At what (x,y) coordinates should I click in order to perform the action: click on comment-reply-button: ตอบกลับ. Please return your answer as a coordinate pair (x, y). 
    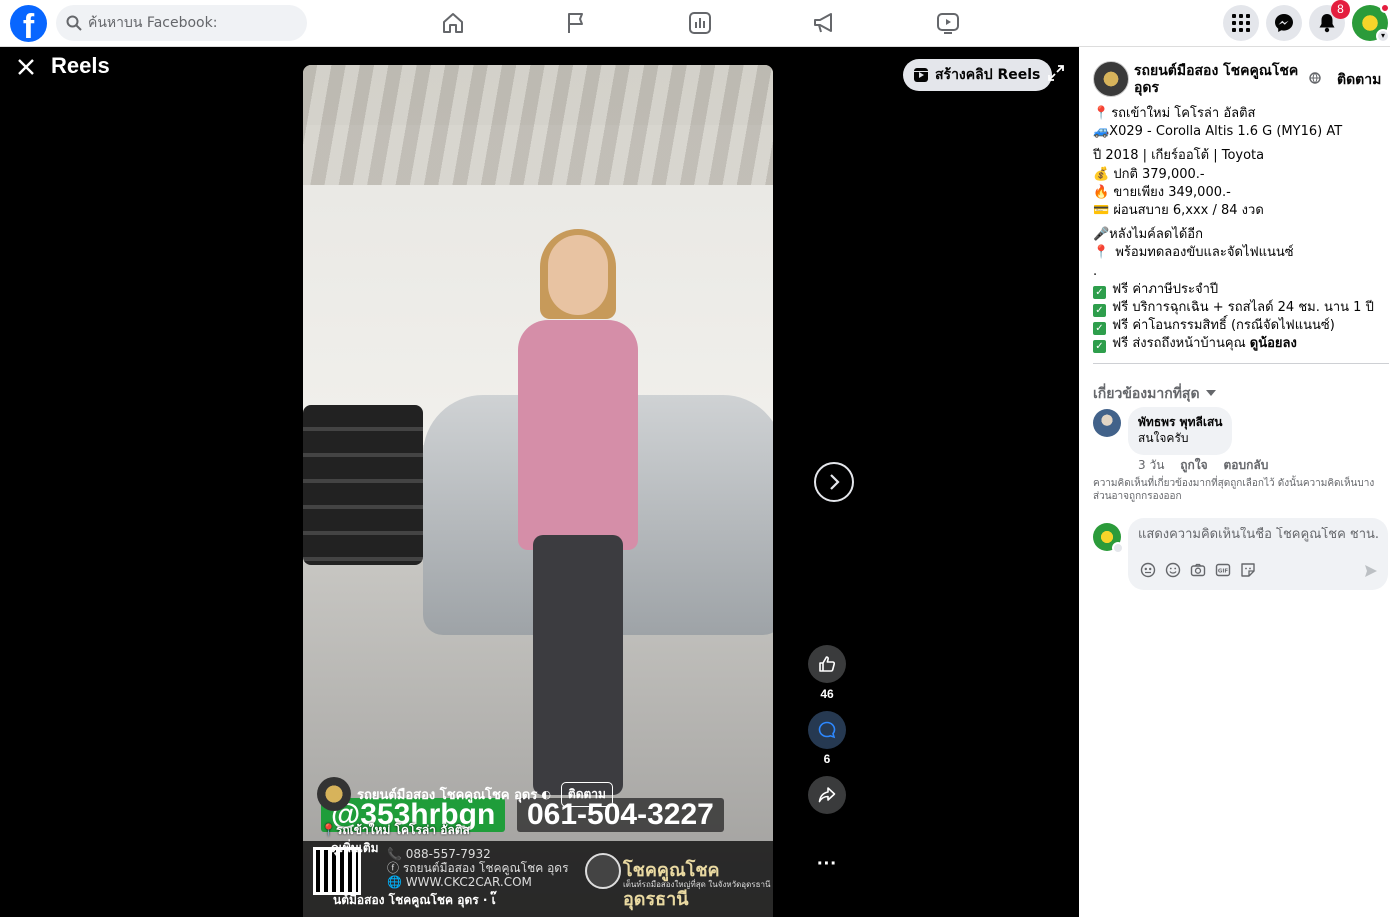
    Looking at the image, I should click on (1245, 465).